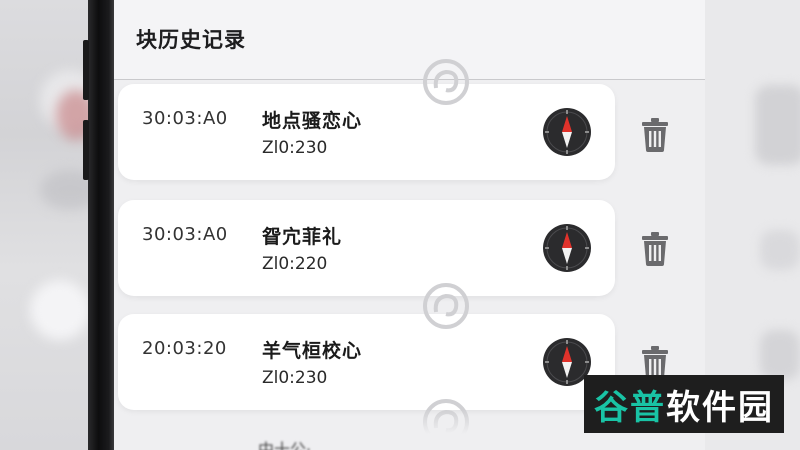  I want to click on record-time: 20:03:20, so click(184, 348).